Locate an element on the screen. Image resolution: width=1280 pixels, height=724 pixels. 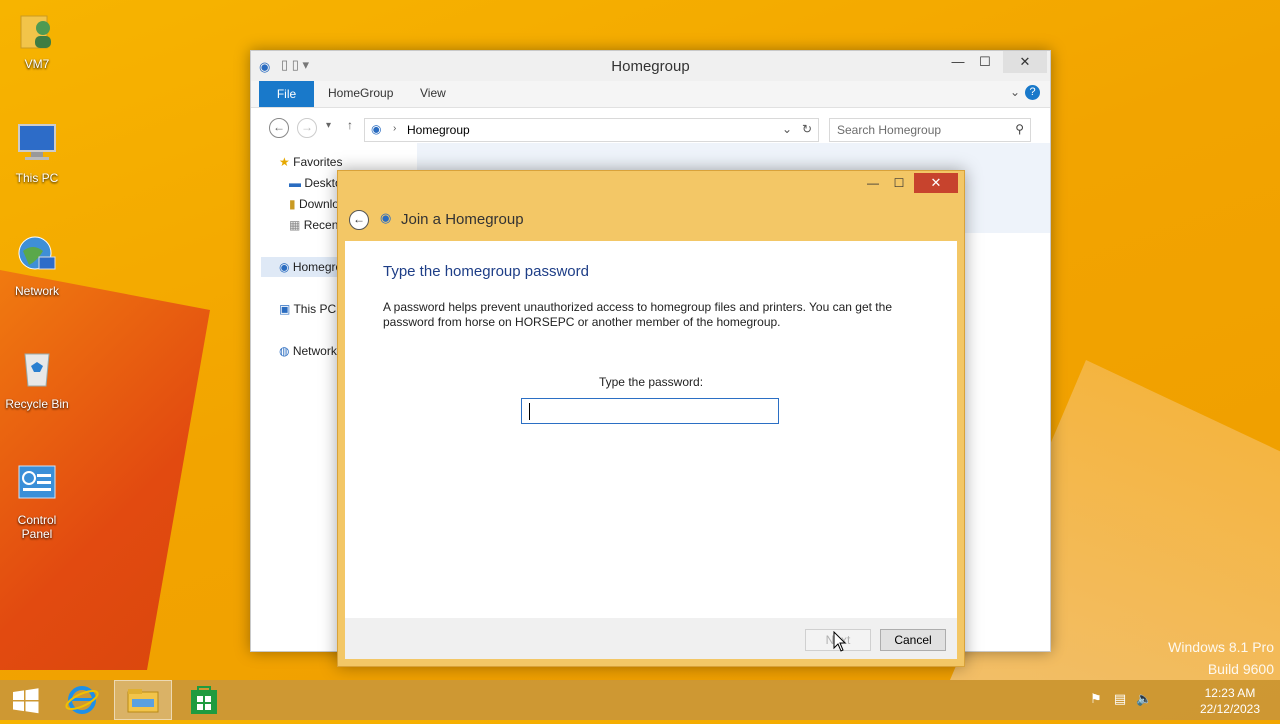
search-icon: ⚲ is located at coordinates (1019, 129).